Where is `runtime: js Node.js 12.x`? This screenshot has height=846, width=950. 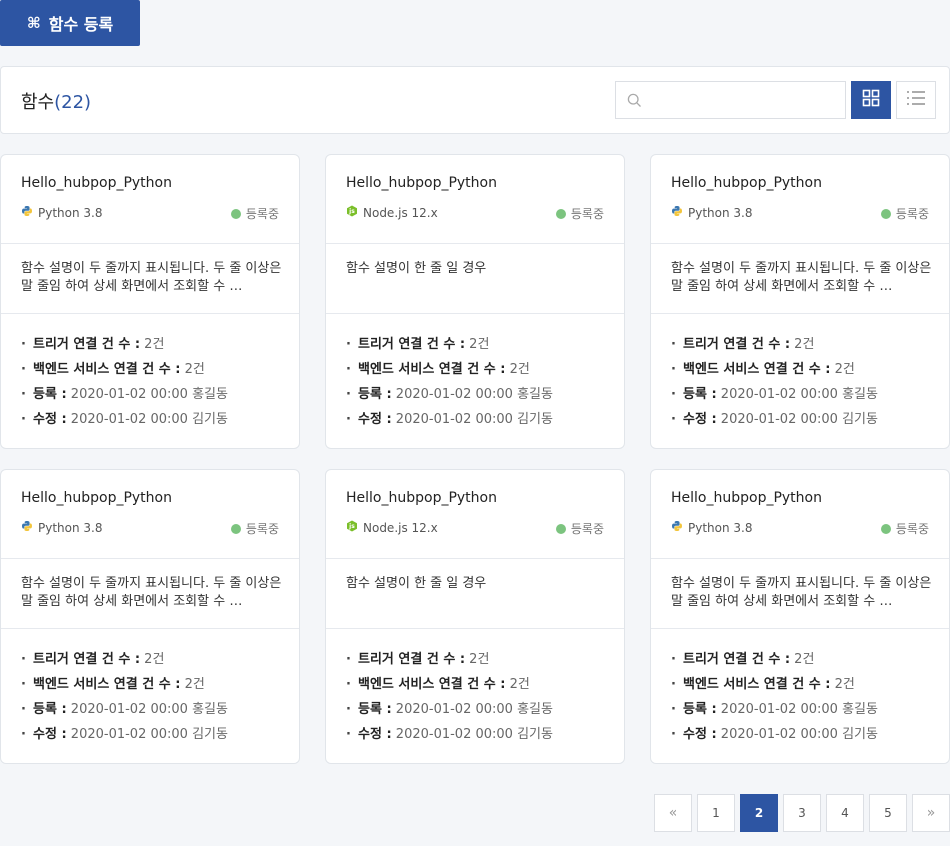
runtime: js Node.js 12.x is located at coordinates (392, 212).